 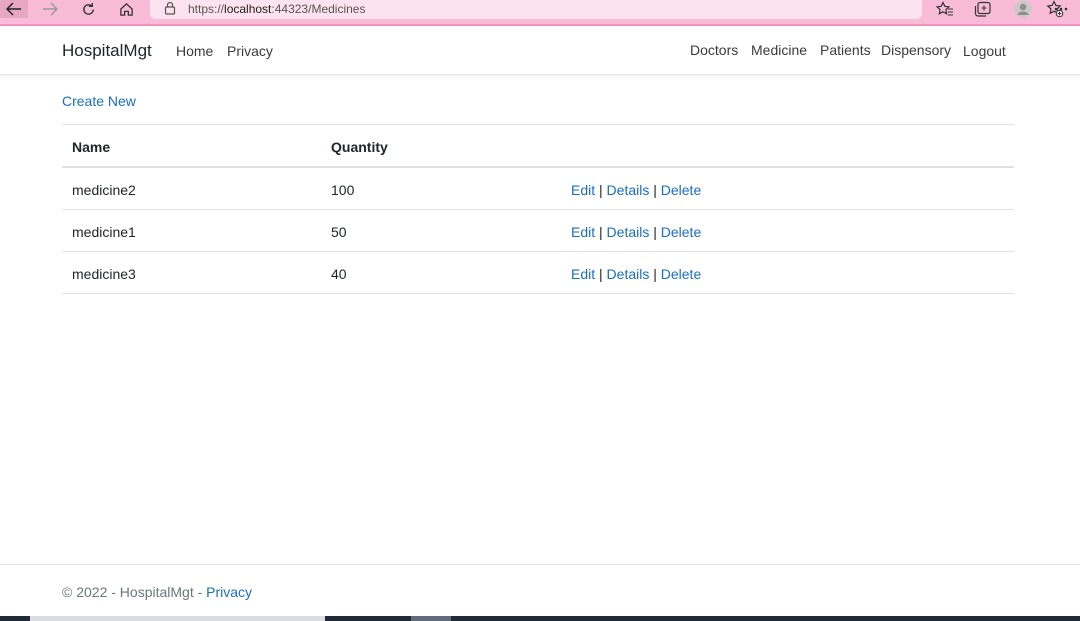 I want to click on forward-arrow-icon, so click(x=50, y=9).